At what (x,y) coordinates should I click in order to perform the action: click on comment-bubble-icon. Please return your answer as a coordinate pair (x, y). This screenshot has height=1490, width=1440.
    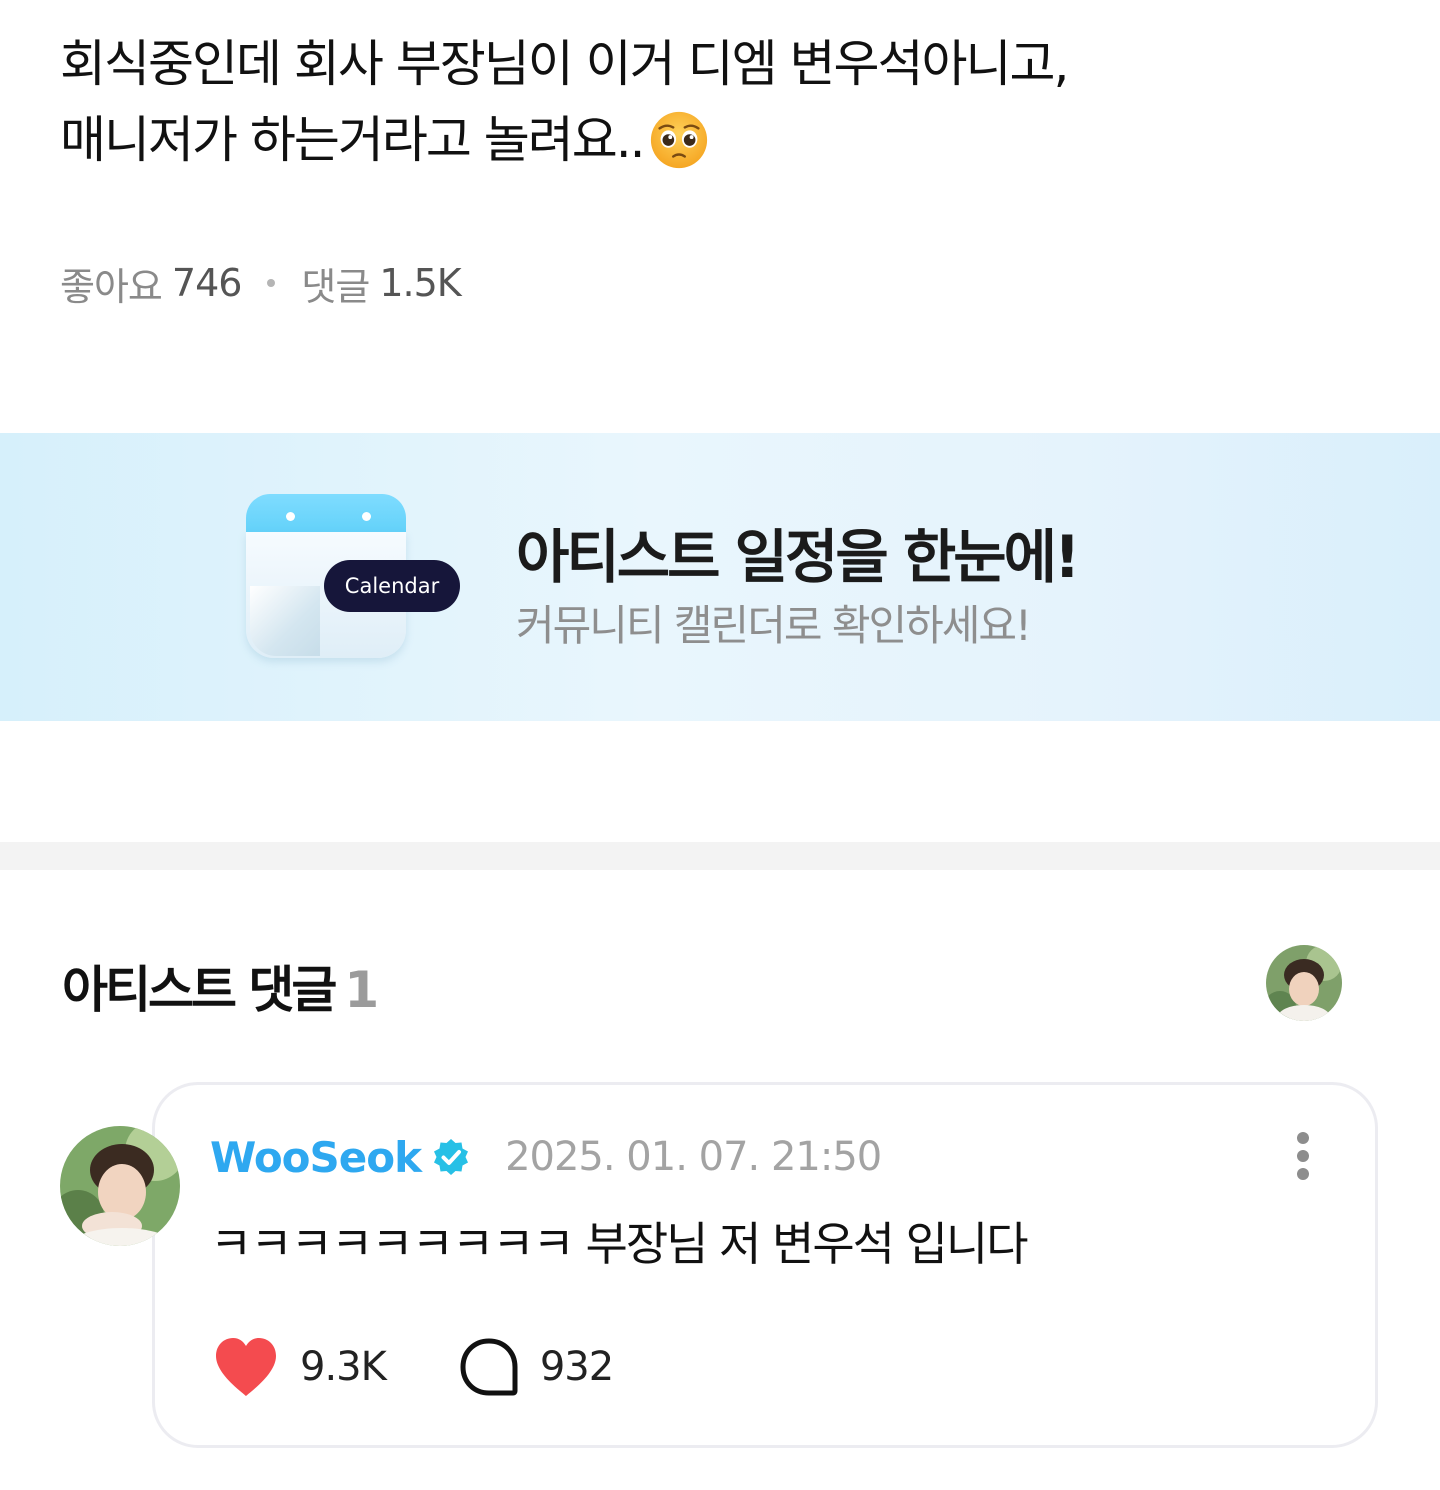
    Looking at the image, I should click on (489, 1367).